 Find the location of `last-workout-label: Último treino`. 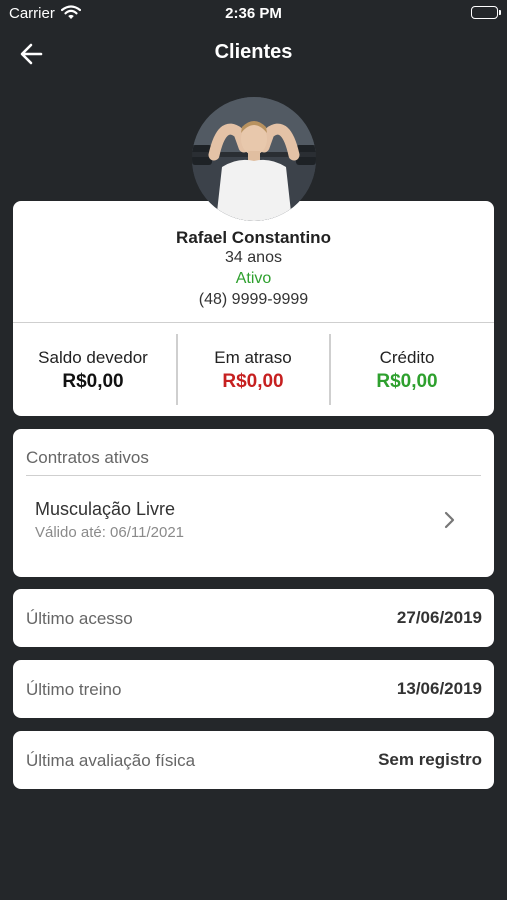

last-workout-label: Último treino is located at coordinates (74, 689).